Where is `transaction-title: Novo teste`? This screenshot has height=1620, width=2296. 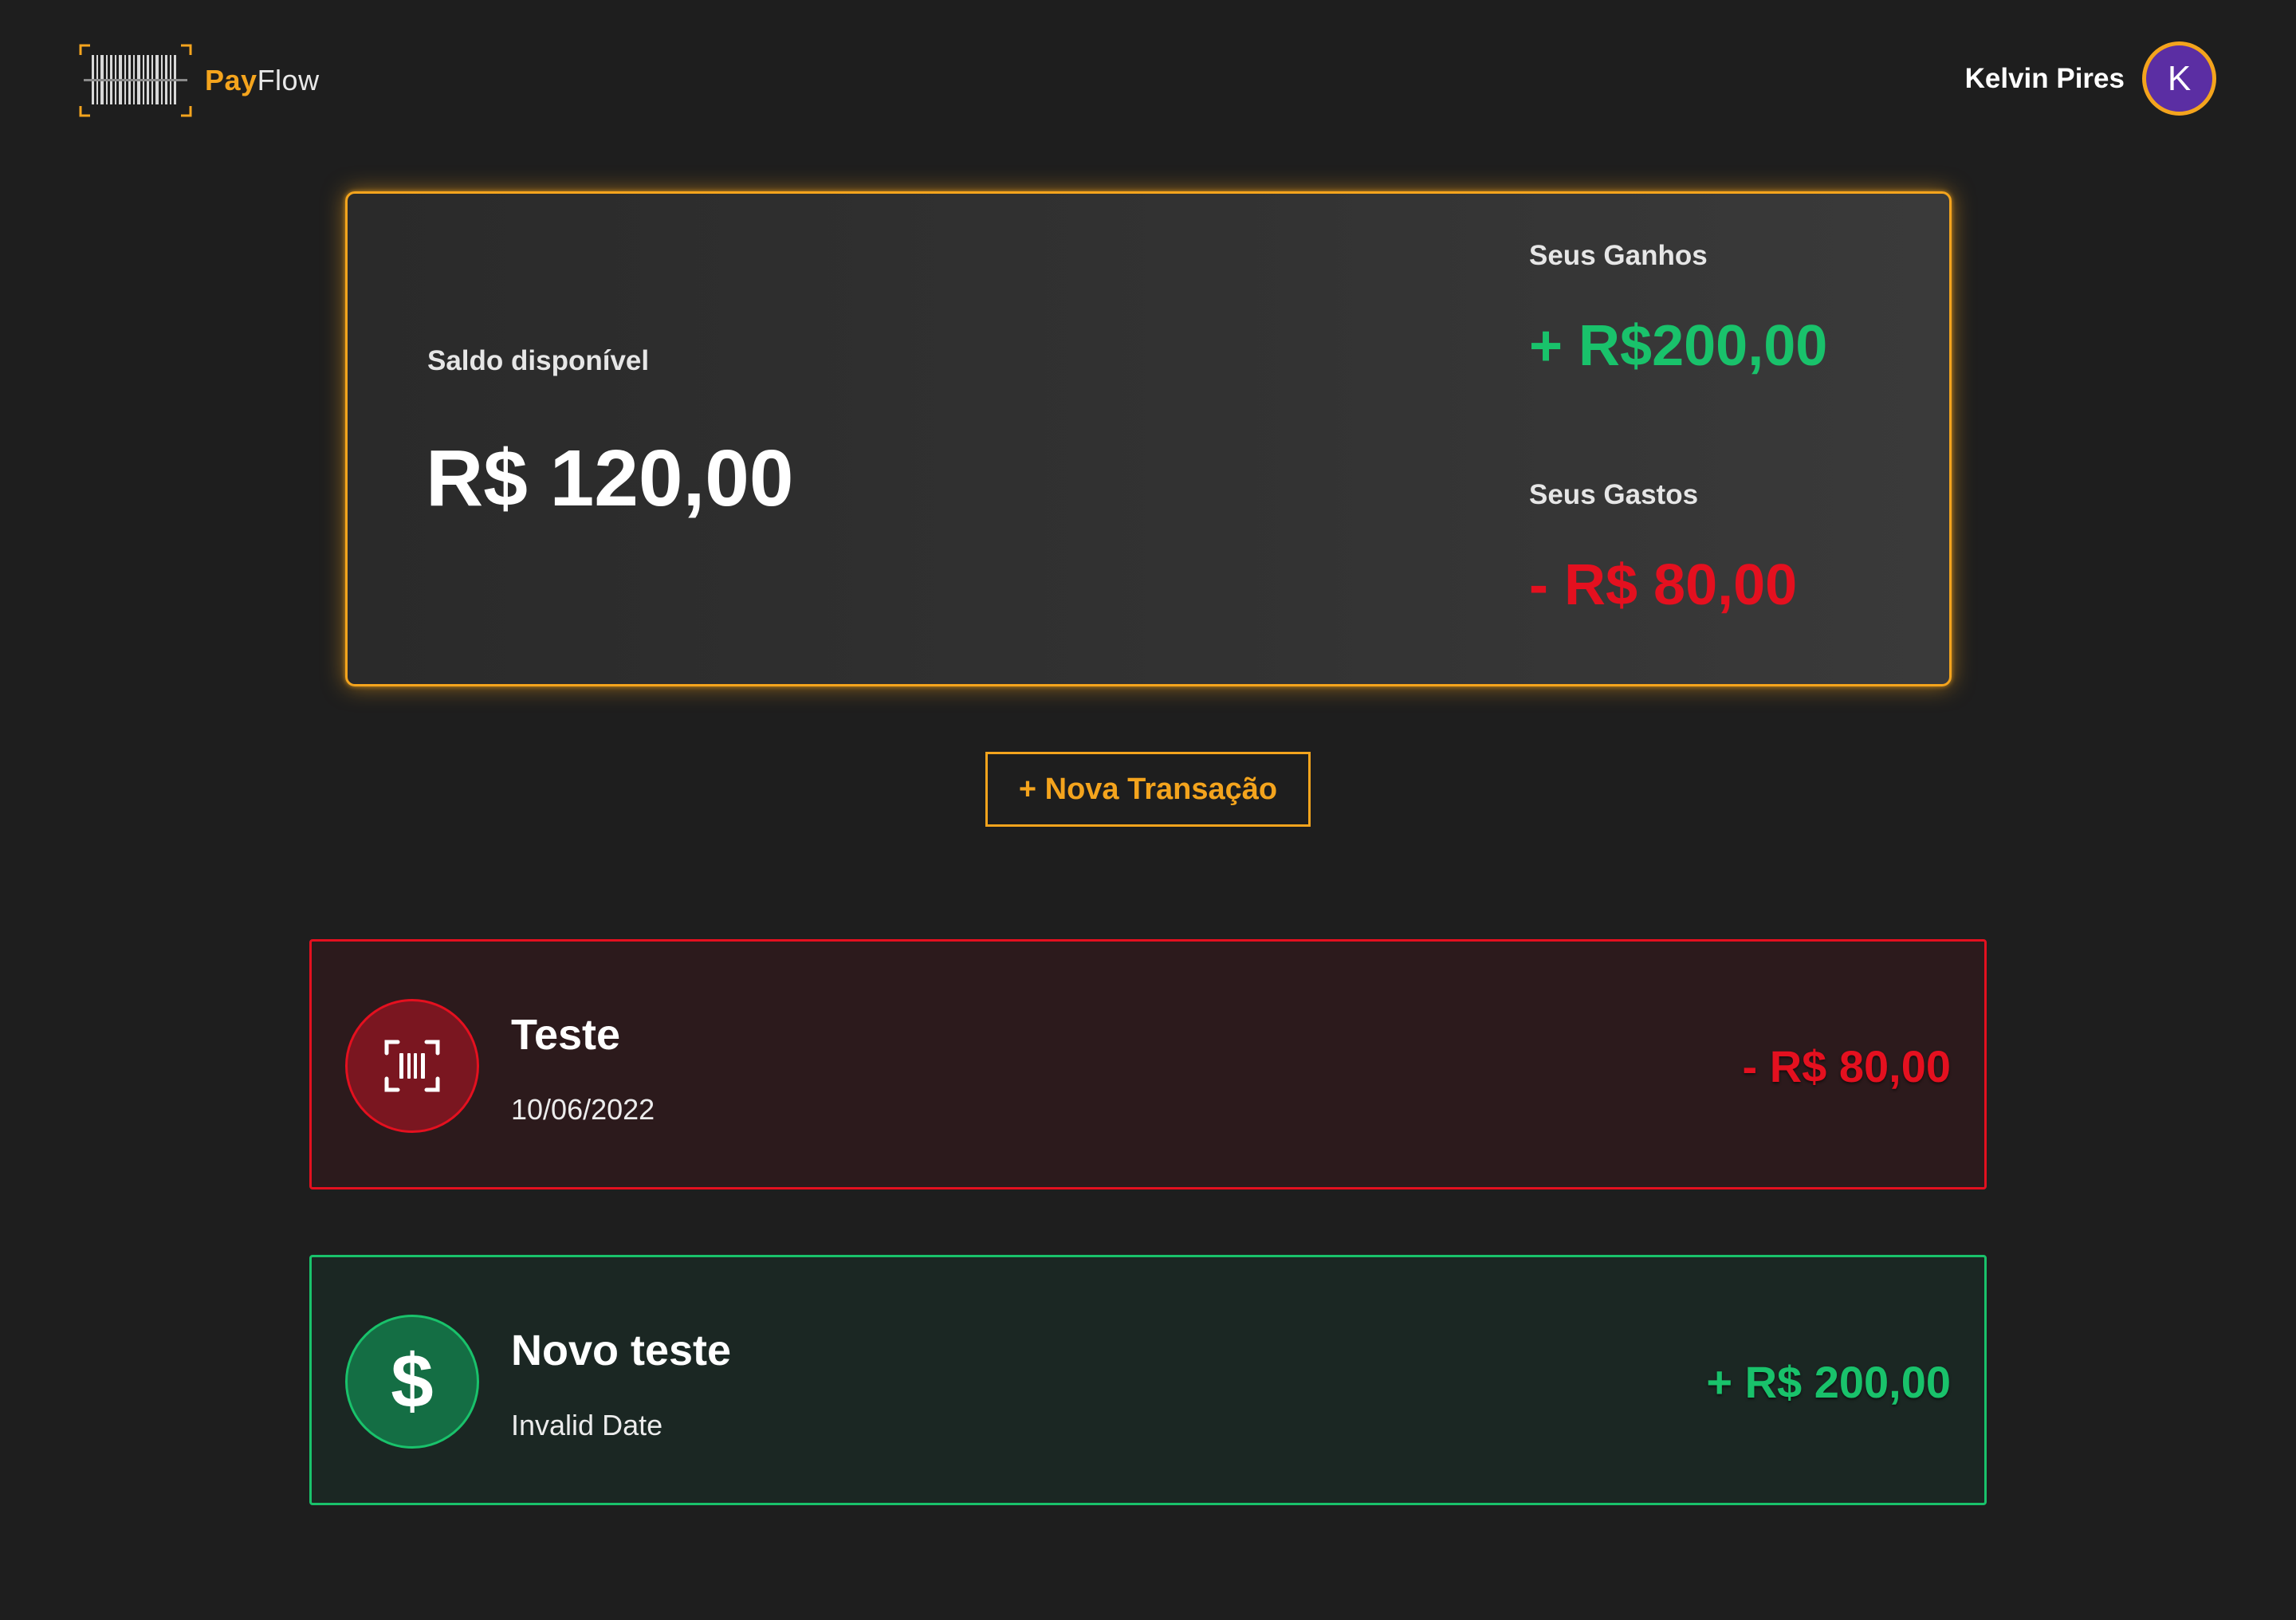
transaction-title: Novo teste is located at coordinates (621, 1351).